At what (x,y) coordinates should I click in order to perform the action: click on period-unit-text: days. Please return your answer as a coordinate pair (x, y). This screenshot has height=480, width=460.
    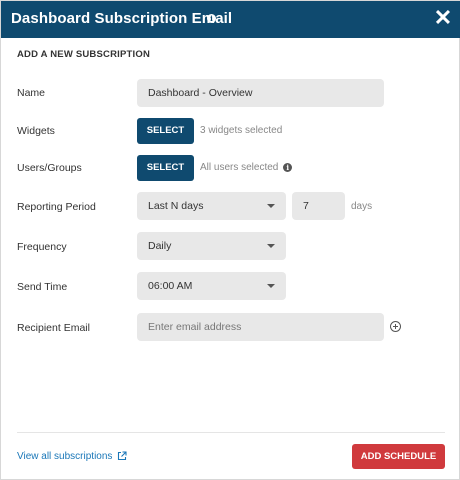
    Looking at the image, I should click on (362, 206).